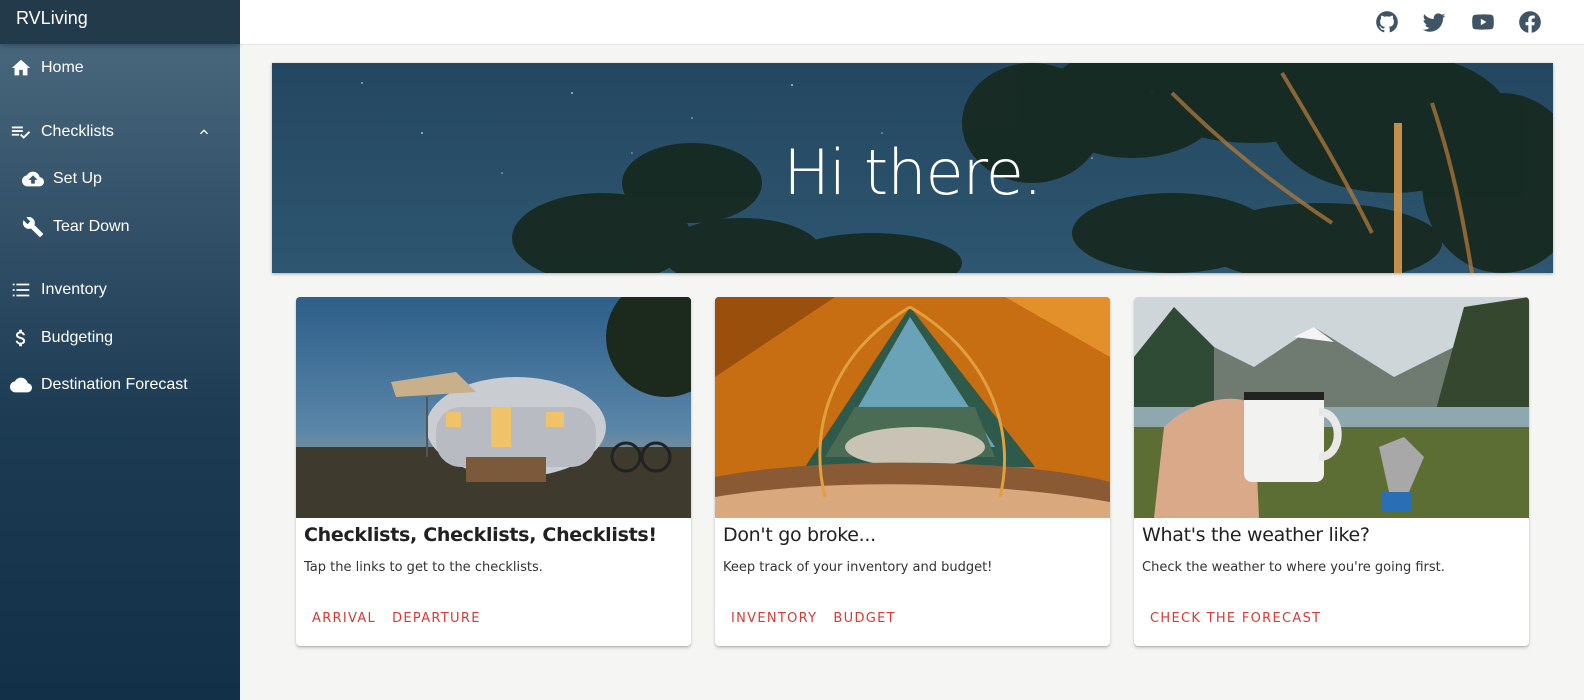  What do you see at coordinates (864, 618) in the screenshot?
I see `budget-button: BUDGET` at bounding box center [864, 618].